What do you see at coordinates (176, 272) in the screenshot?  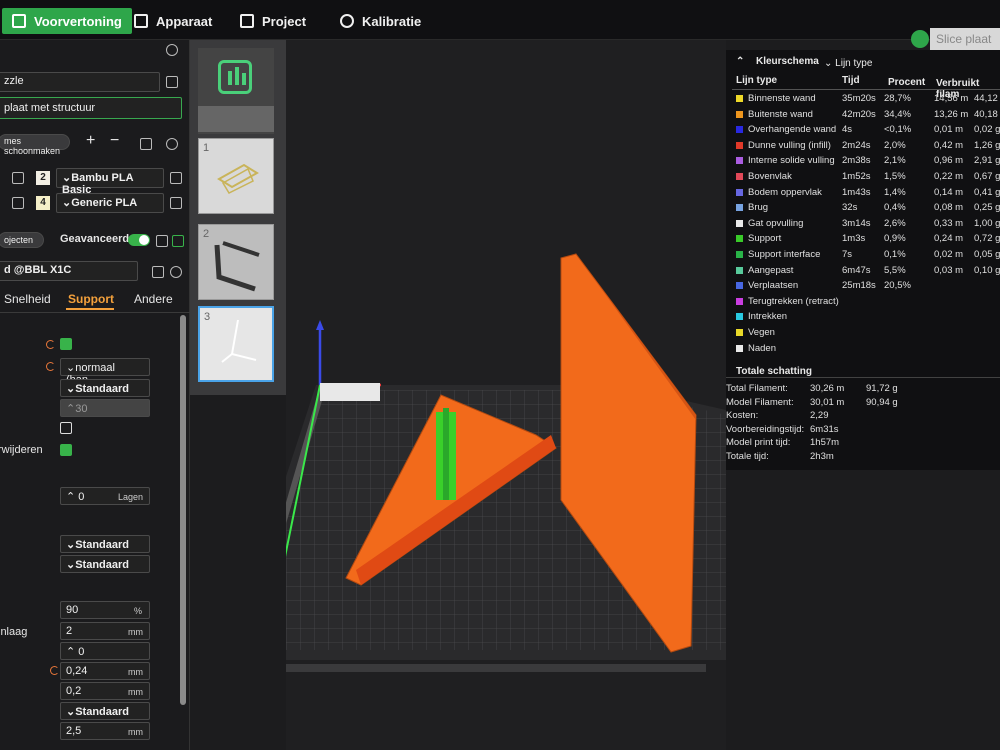 I see `search-icon` at bounding box center [176, 272].